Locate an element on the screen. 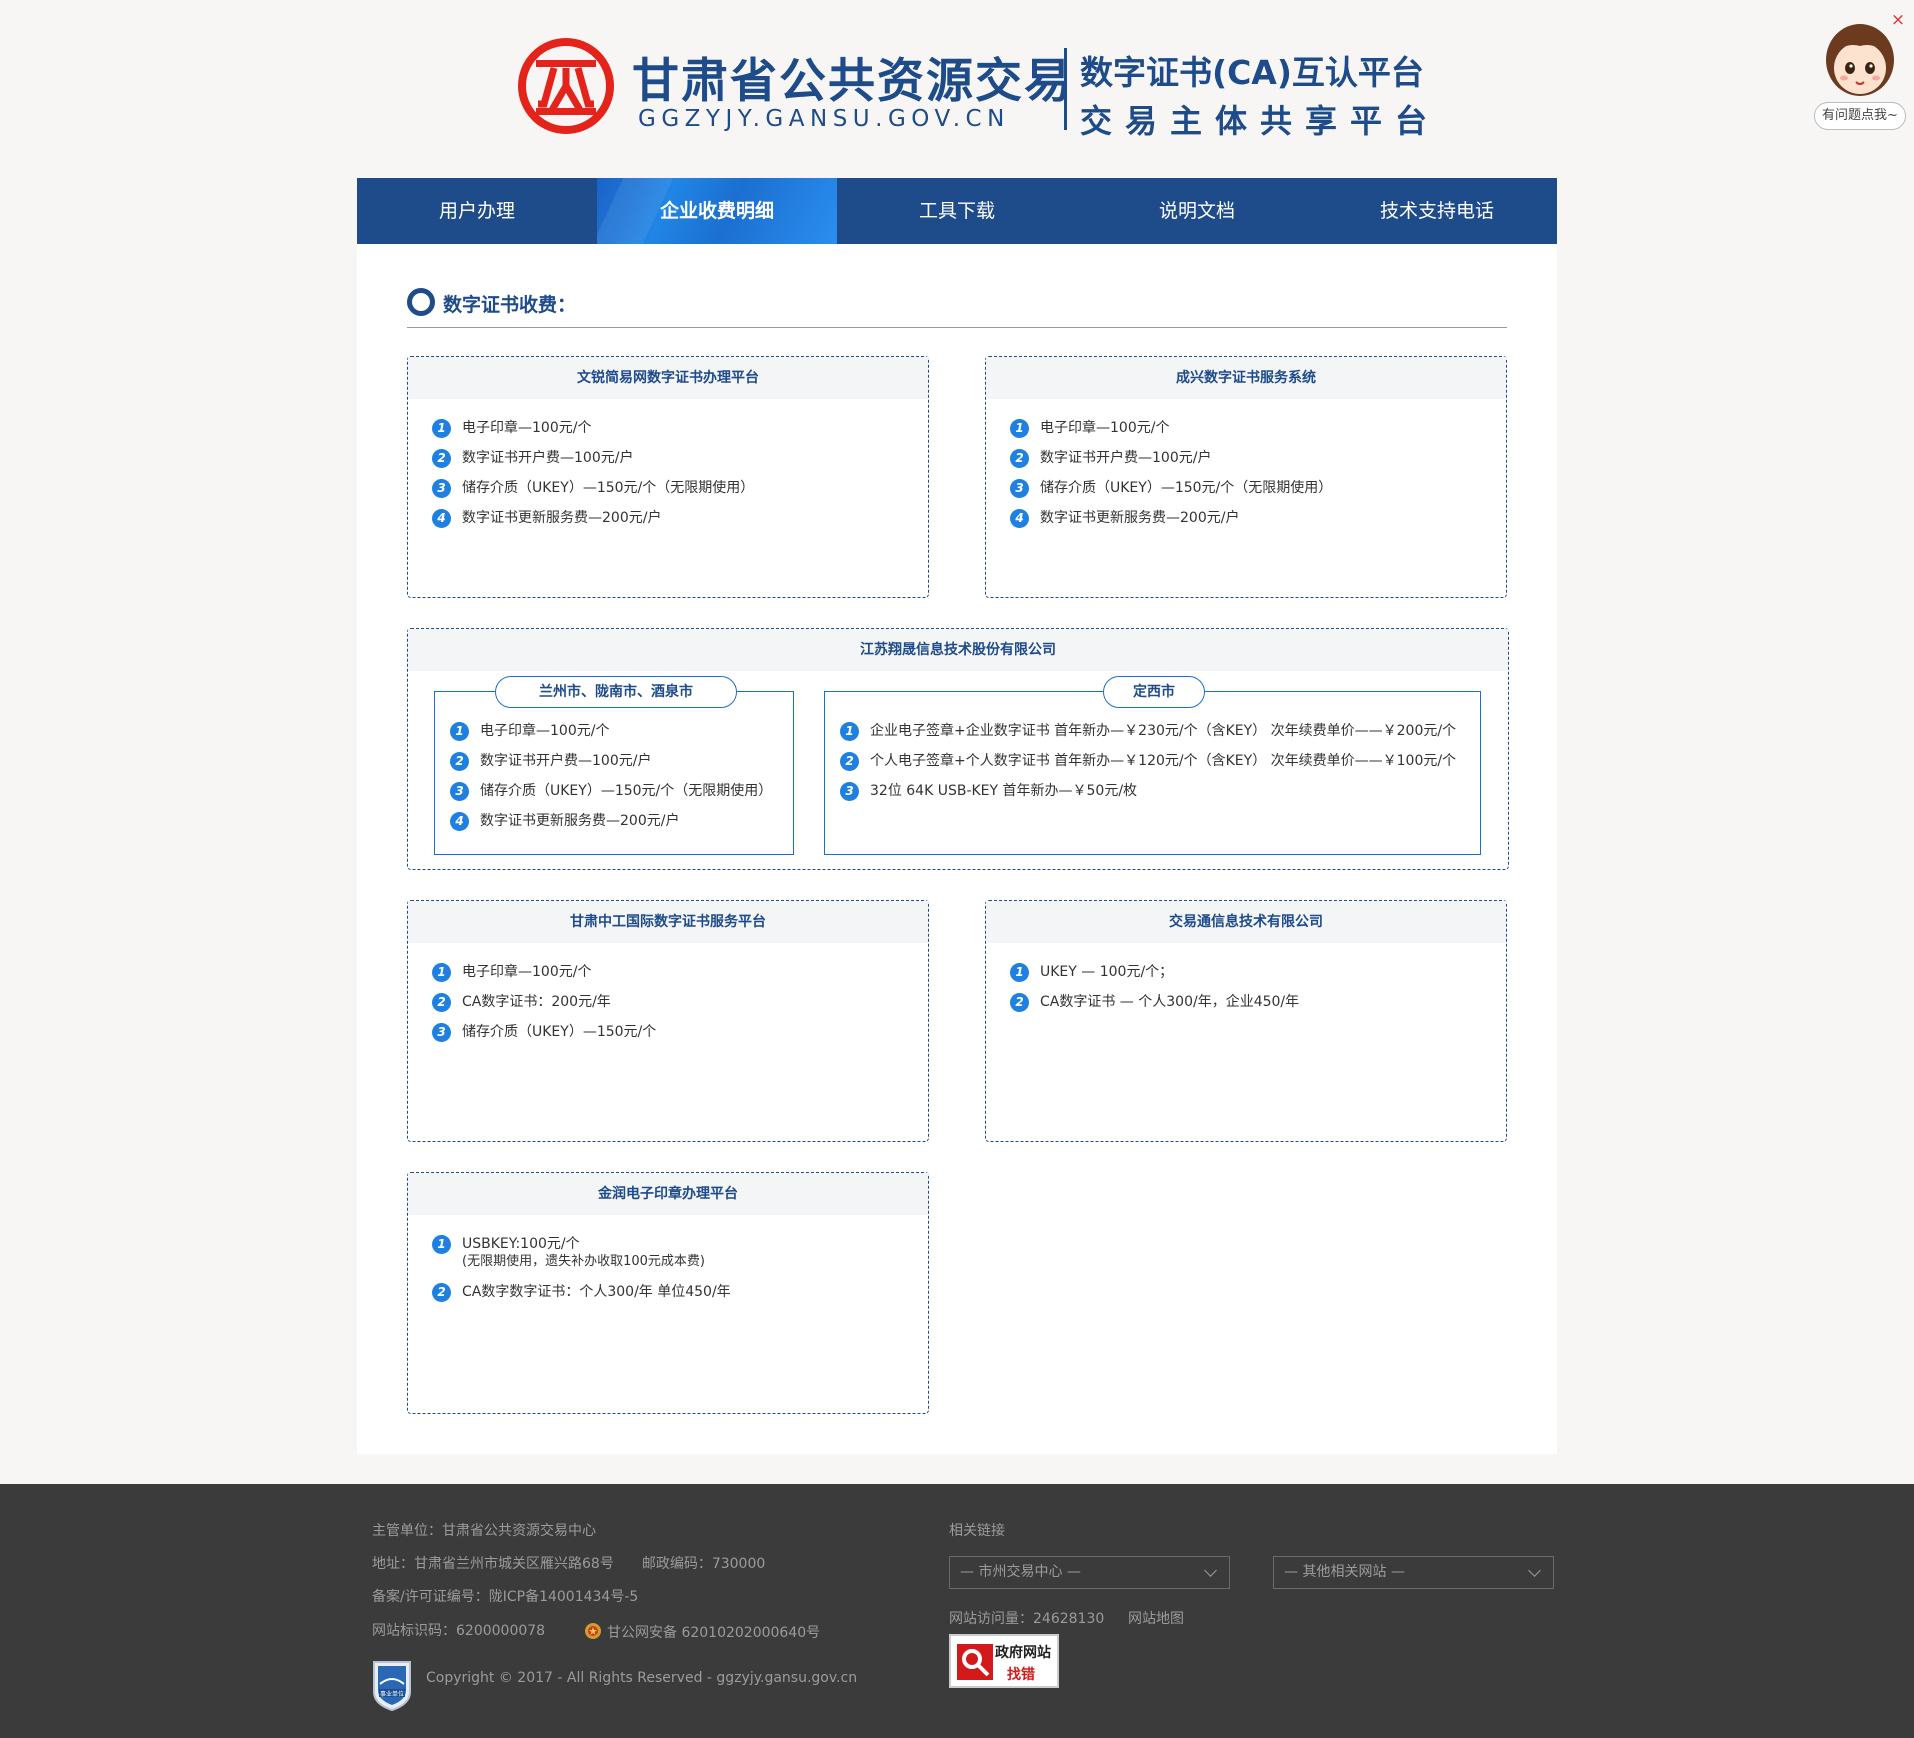 This screenshot has width=1914, height=1738. nav-item-support-phone: 技术支持电话 is located at coordinates (1437, 211).